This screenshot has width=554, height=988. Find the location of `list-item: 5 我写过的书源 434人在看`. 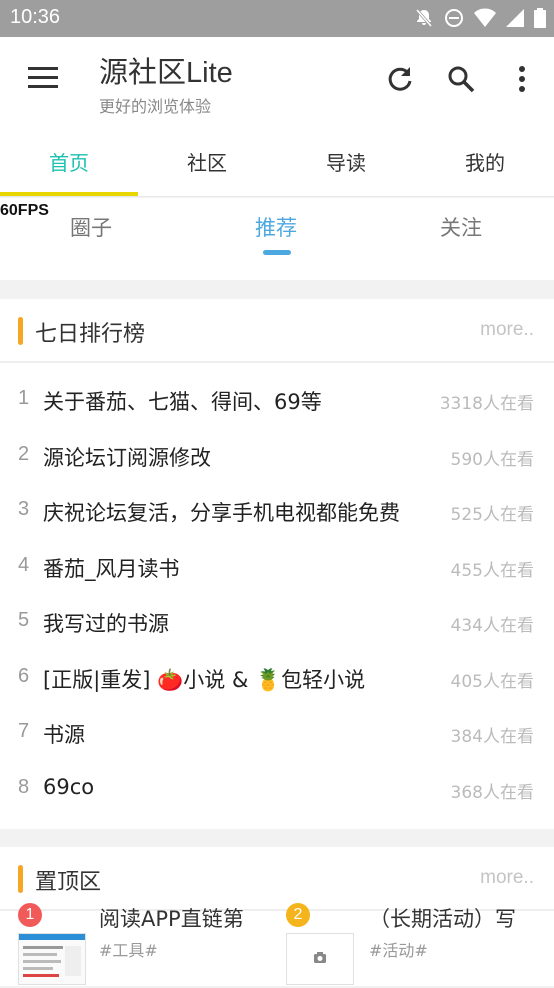

list-item: 5 我写过的书源 434人在看 is located at coordinates (277, 623).